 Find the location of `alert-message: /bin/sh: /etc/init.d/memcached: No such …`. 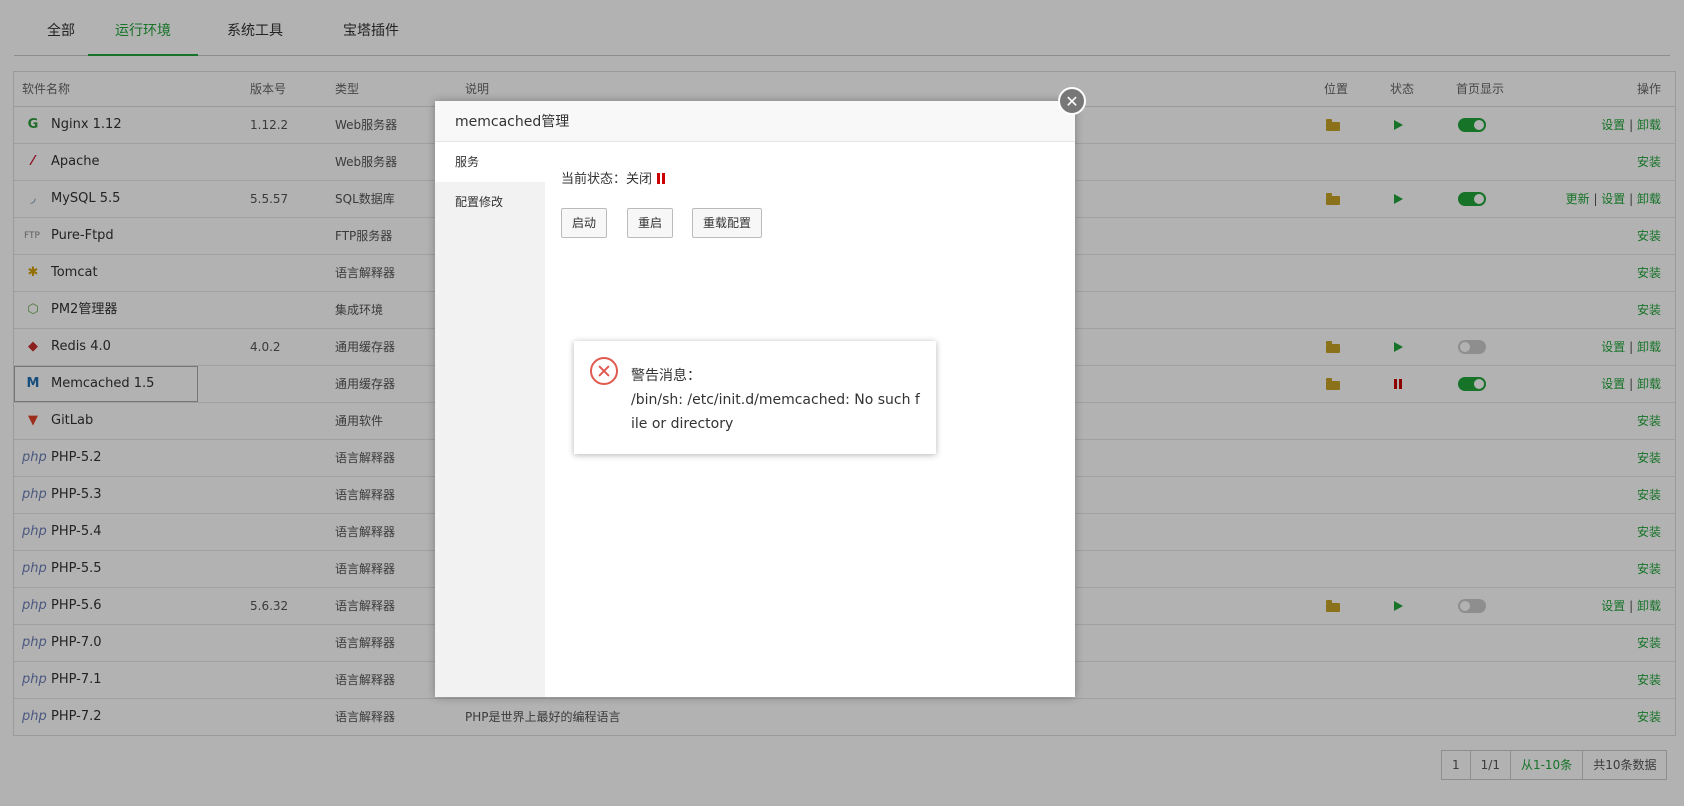

alert-message: /bin/sh: /etc/init.d/memcached: No such … is located at coordinates (775, 412).